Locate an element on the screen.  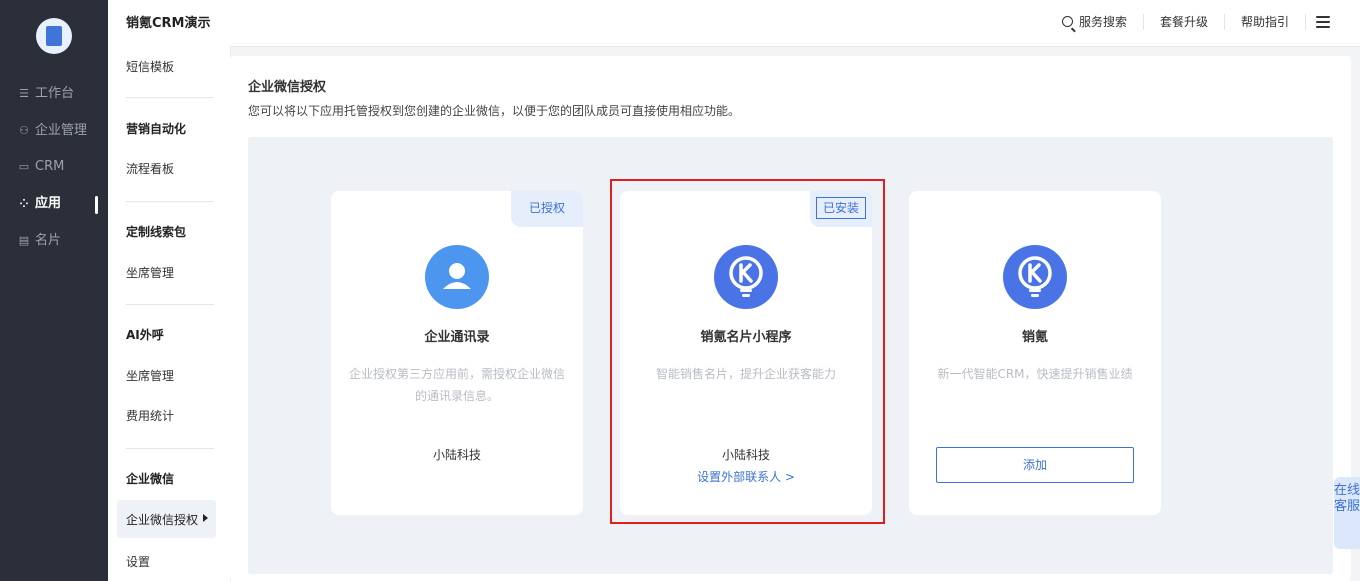
nav-item-org: ⚇ 企业管理 is located at coordinates (63, 131).